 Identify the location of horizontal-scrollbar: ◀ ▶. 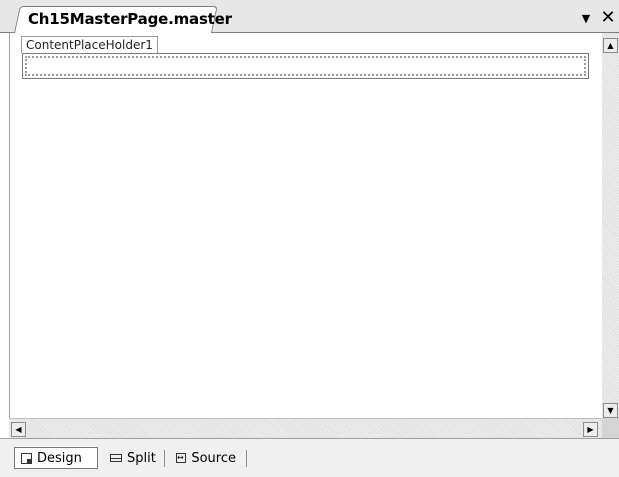
(305, 428).